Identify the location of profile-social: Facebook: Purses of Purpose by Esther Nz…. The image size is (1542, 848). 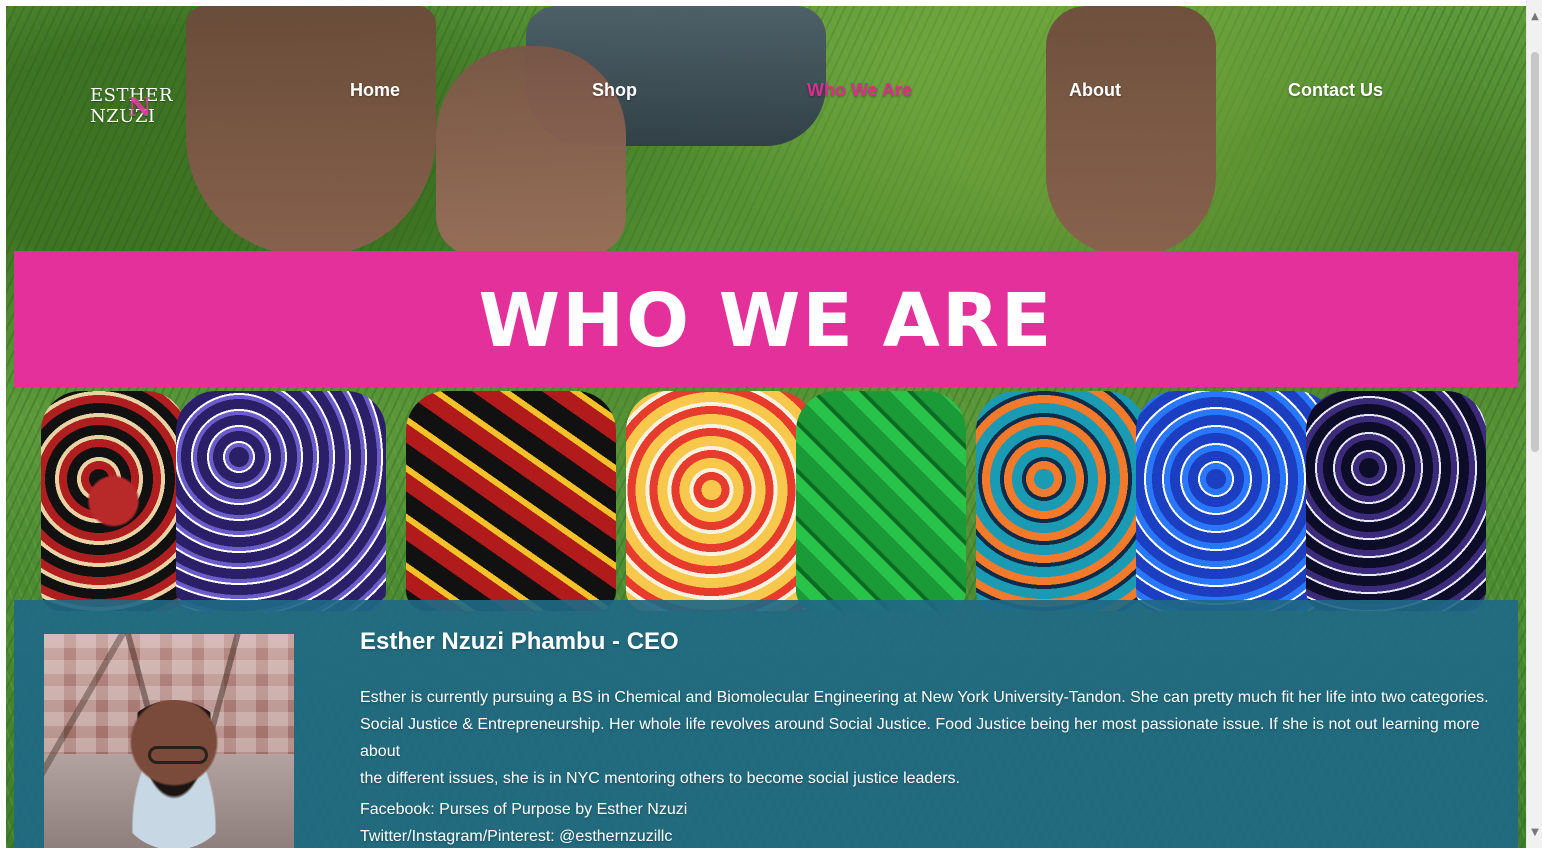
(523, 822).